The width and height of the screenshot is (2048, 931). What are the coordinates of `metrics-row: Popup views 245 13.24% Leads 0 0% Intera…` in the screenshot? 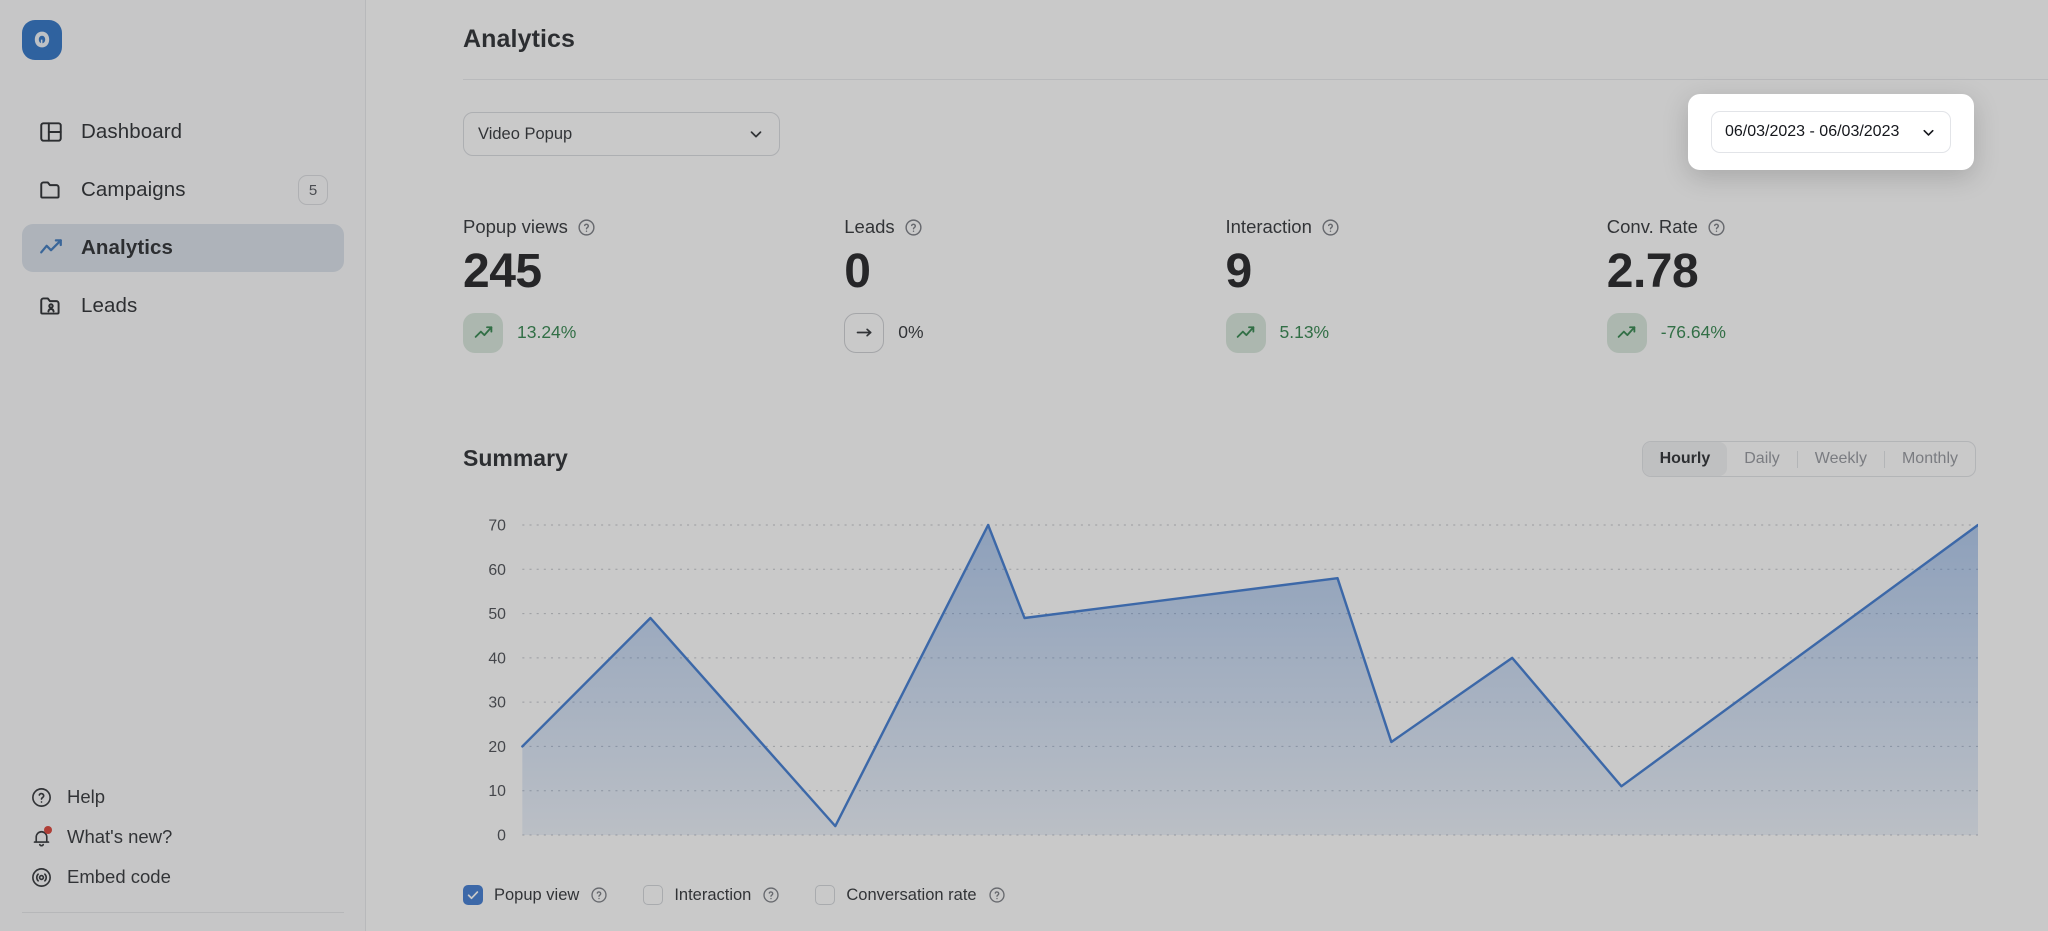 It's located at (1225, 284).